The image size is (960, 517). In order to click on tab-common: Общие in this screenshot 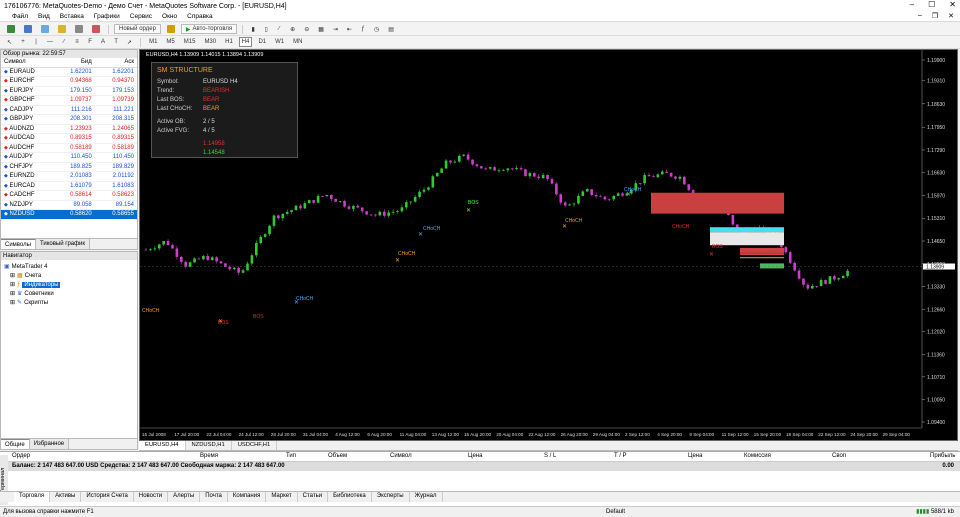, I will do `click(15, 444)`.